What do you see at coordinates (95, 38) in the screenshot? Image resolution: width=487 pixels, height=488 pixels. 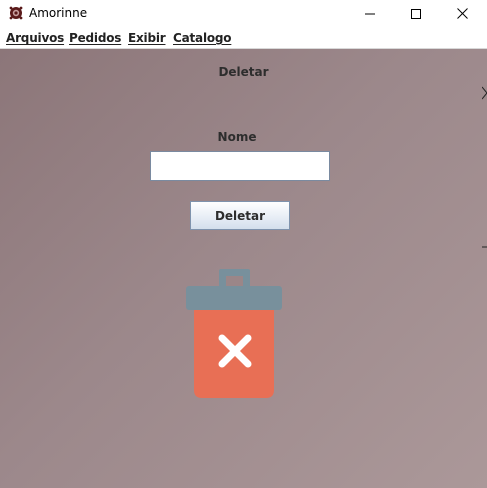 I see `menu-pedidos: Pedidos` at bounding box center [95, 38].